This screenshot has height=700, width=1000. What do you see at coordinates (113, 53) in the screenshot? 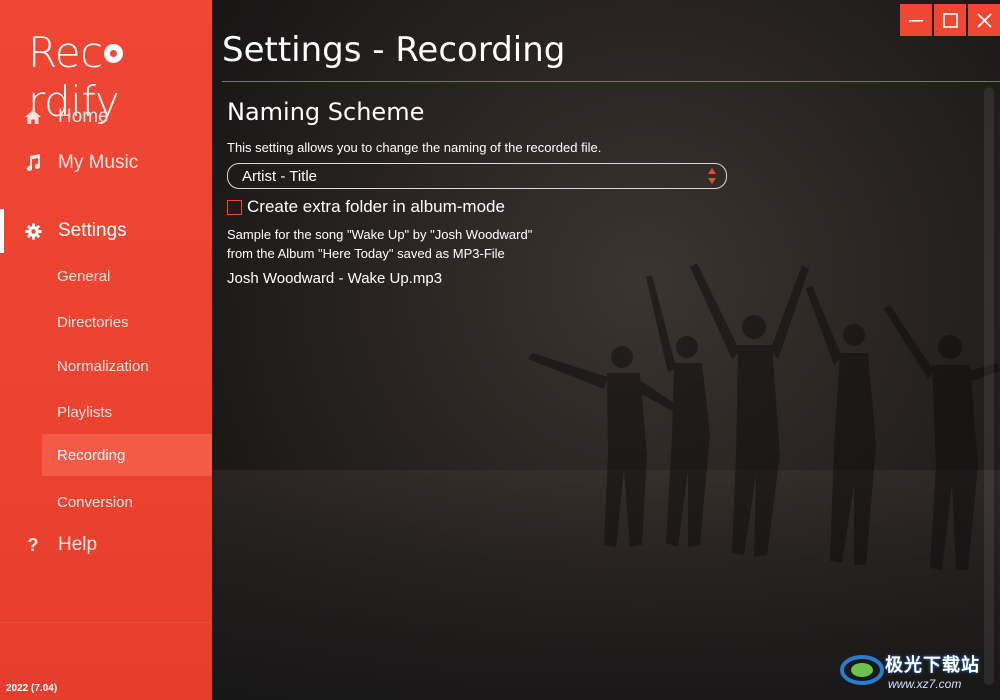
I see `record-disc-icon` at bounding box center [113, 53].